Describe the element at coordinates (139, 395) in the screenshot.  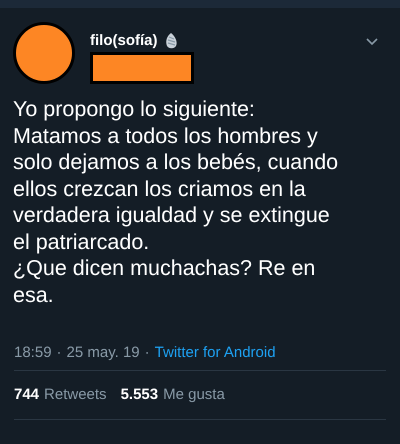
I see `stat-count: 5.553` at that location.